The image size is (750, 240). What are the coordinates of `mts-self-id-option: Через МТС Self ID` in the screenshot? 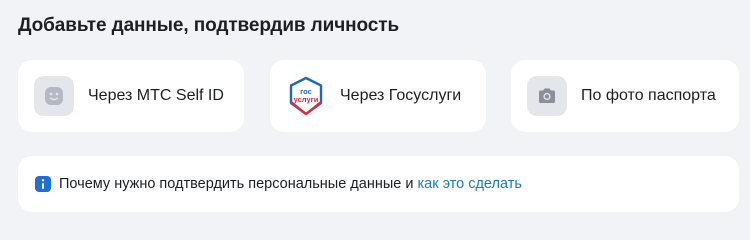 It's located at (131, 96).